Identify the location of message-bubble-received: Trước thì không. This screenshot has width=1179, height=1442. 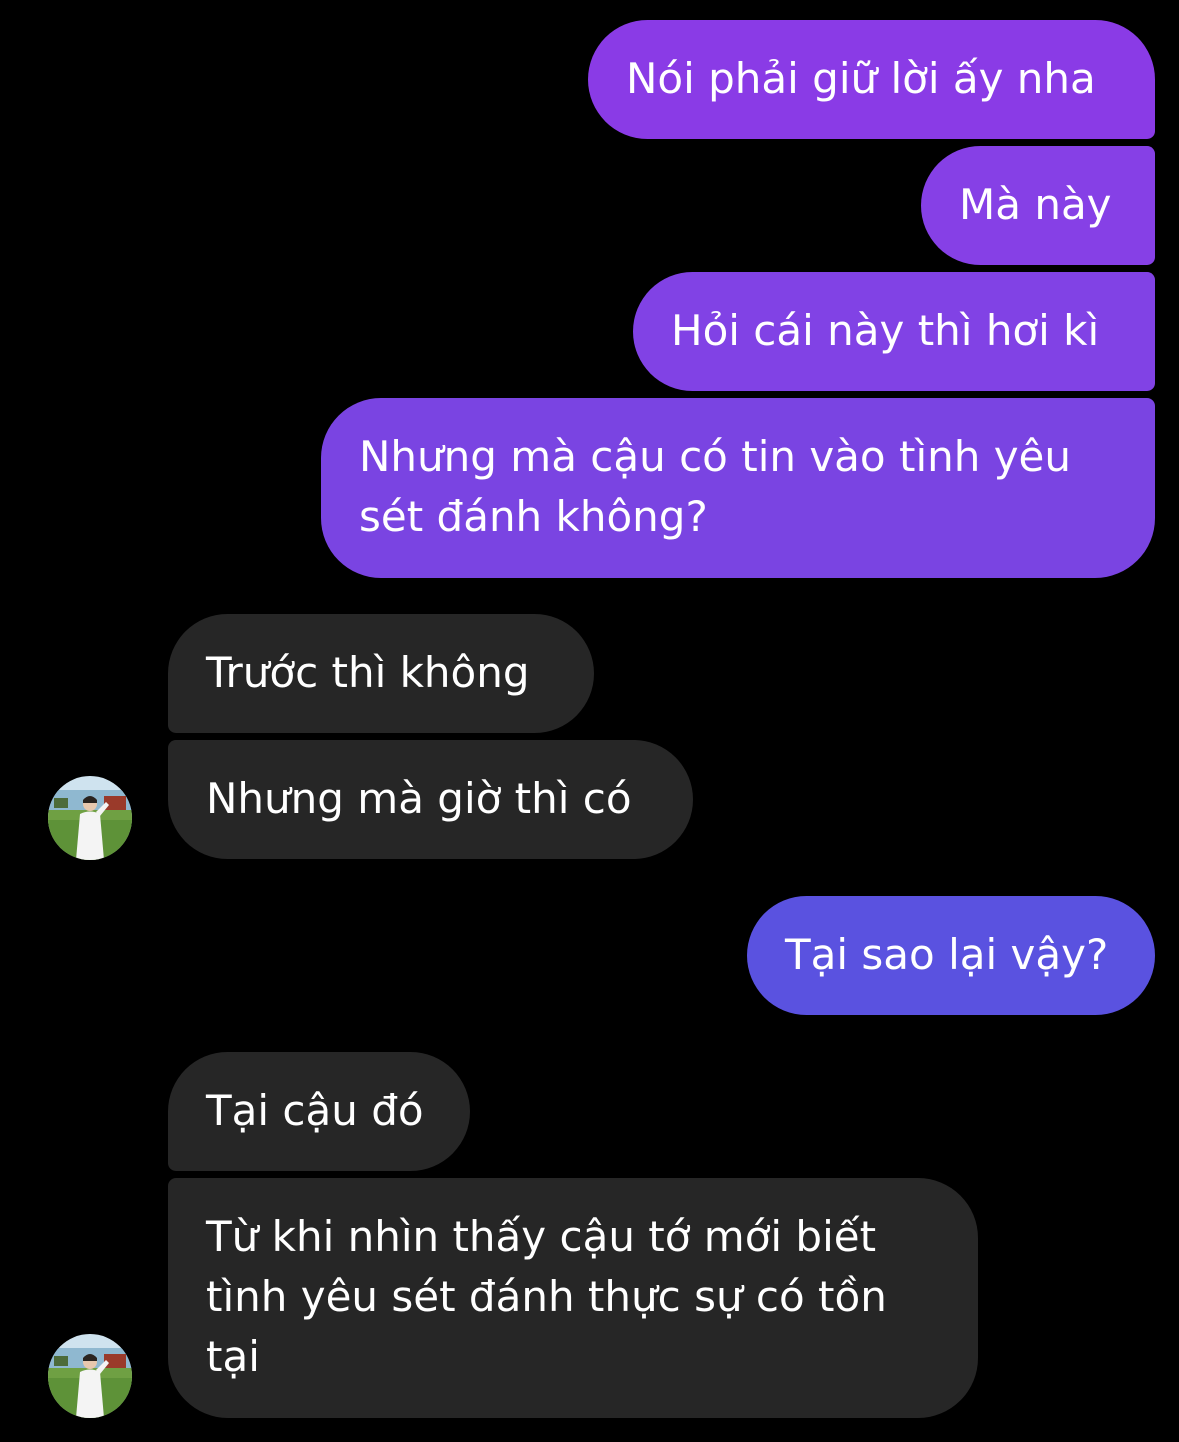
(381, 673).